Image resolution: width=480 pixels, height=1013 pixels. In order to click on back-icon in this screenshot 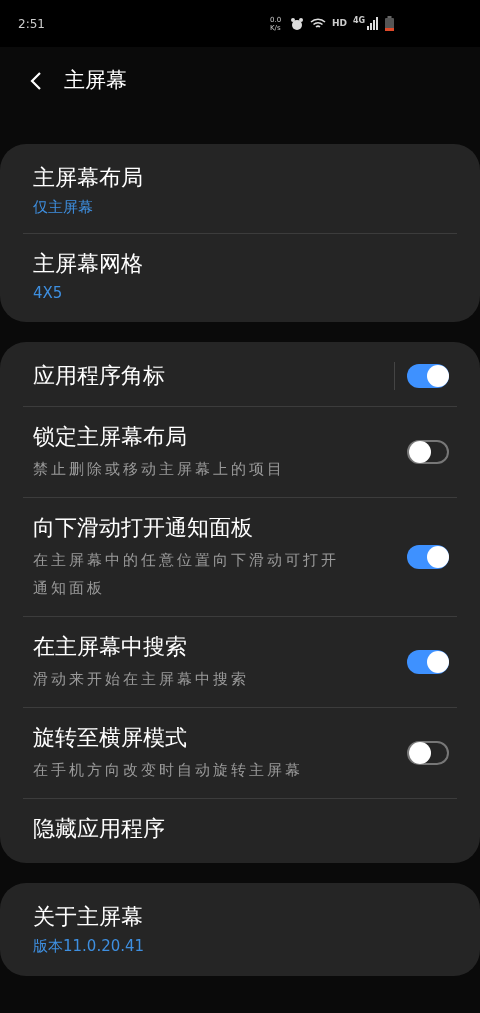, I will do `click(36, 80)`.